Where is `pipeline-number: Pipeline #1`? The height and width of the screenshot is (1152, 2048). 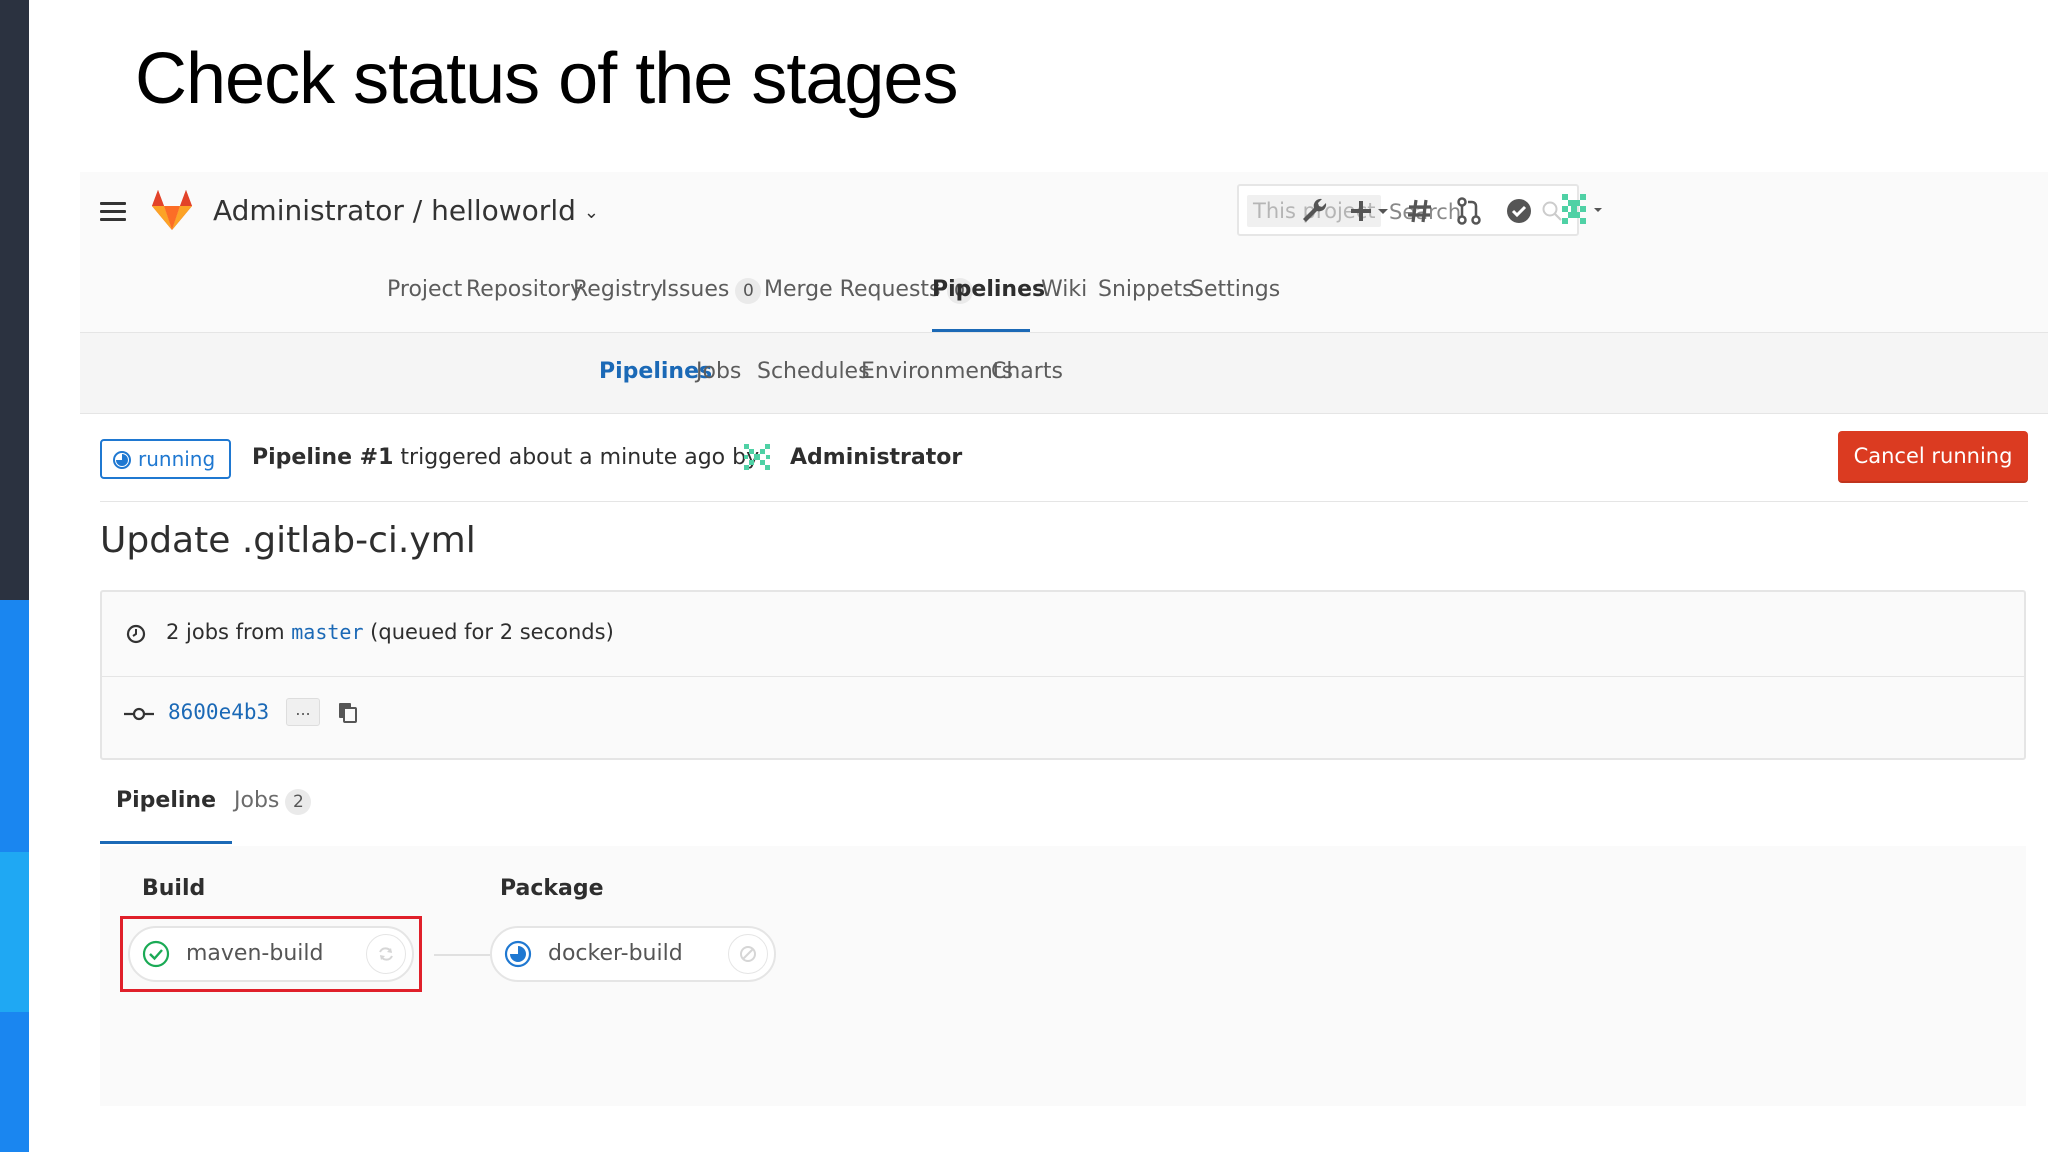
pipeline-number: Pipeline #1 is located at coordinates (322, 457).